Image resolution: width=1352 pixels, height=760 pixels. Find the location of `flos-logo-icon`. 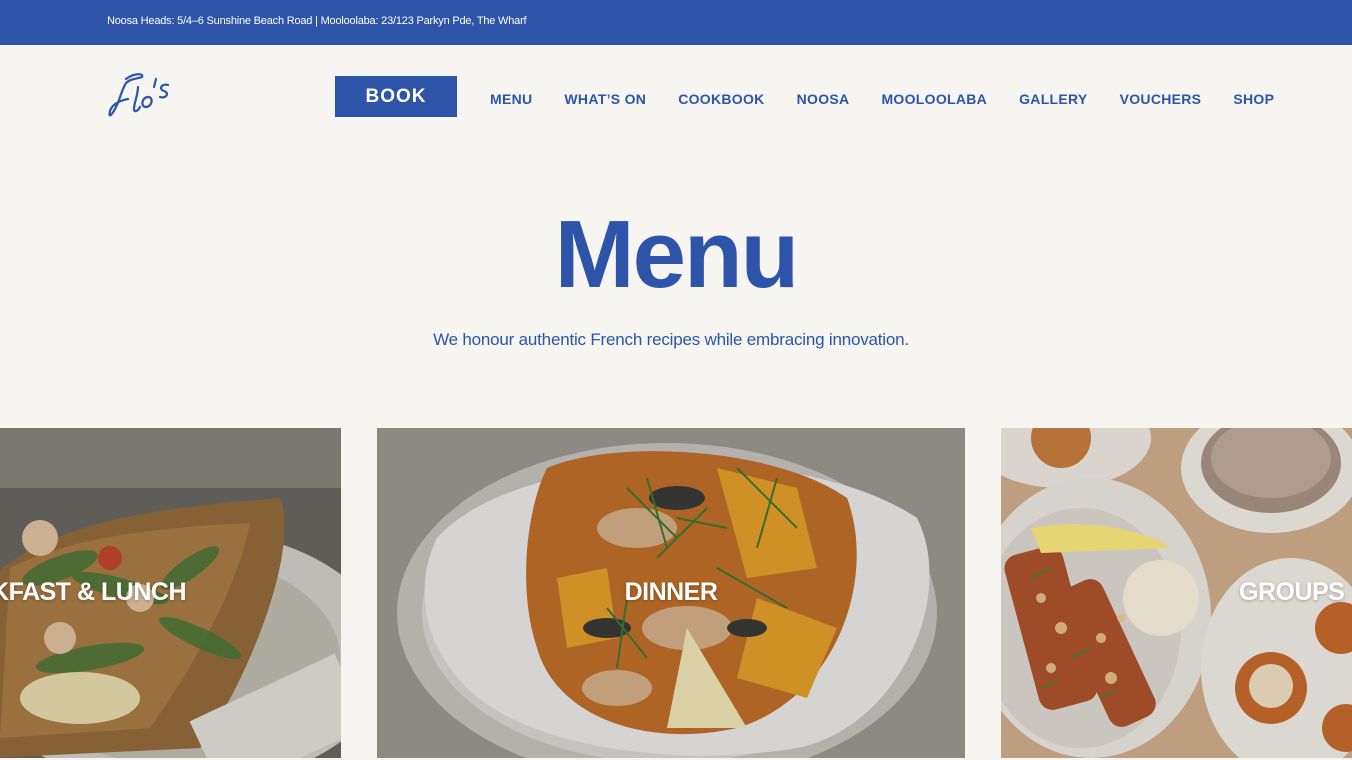

flos-logo-icon is located at coordinates (139, 95).